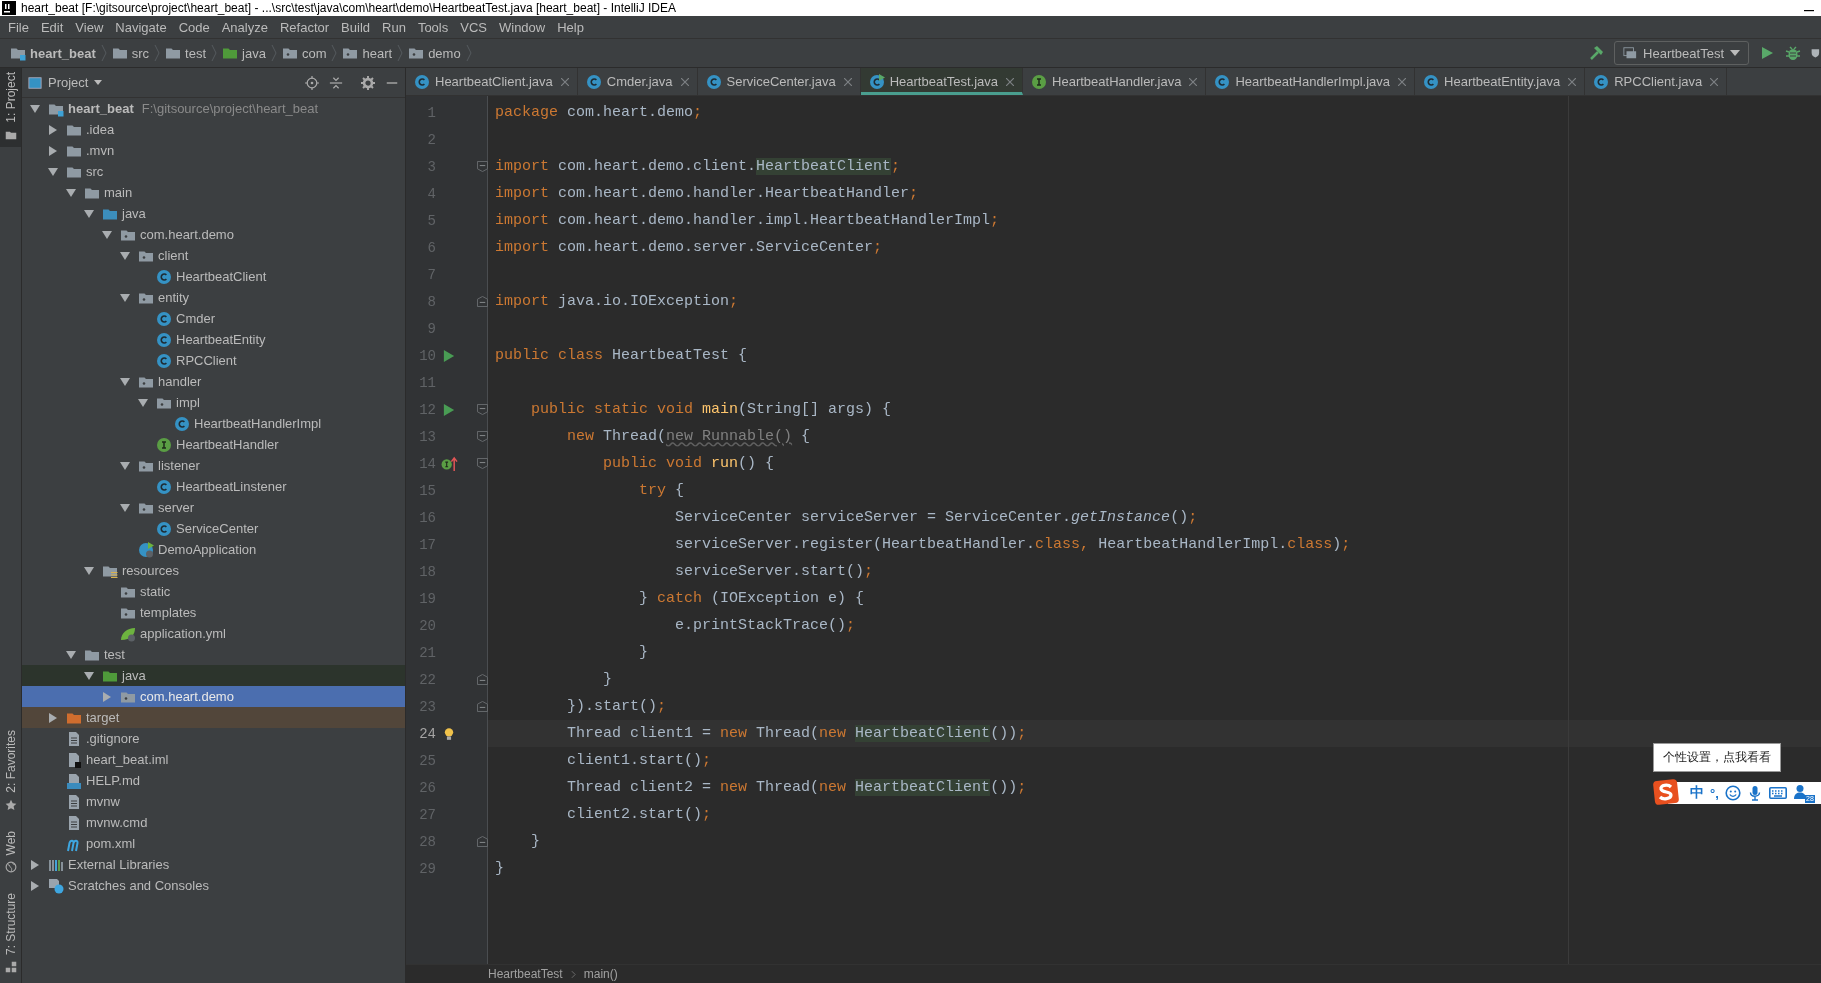 This screenshot has height=983, width=1821. I want to click on tree-item: .gitignore, so click(213, 738).